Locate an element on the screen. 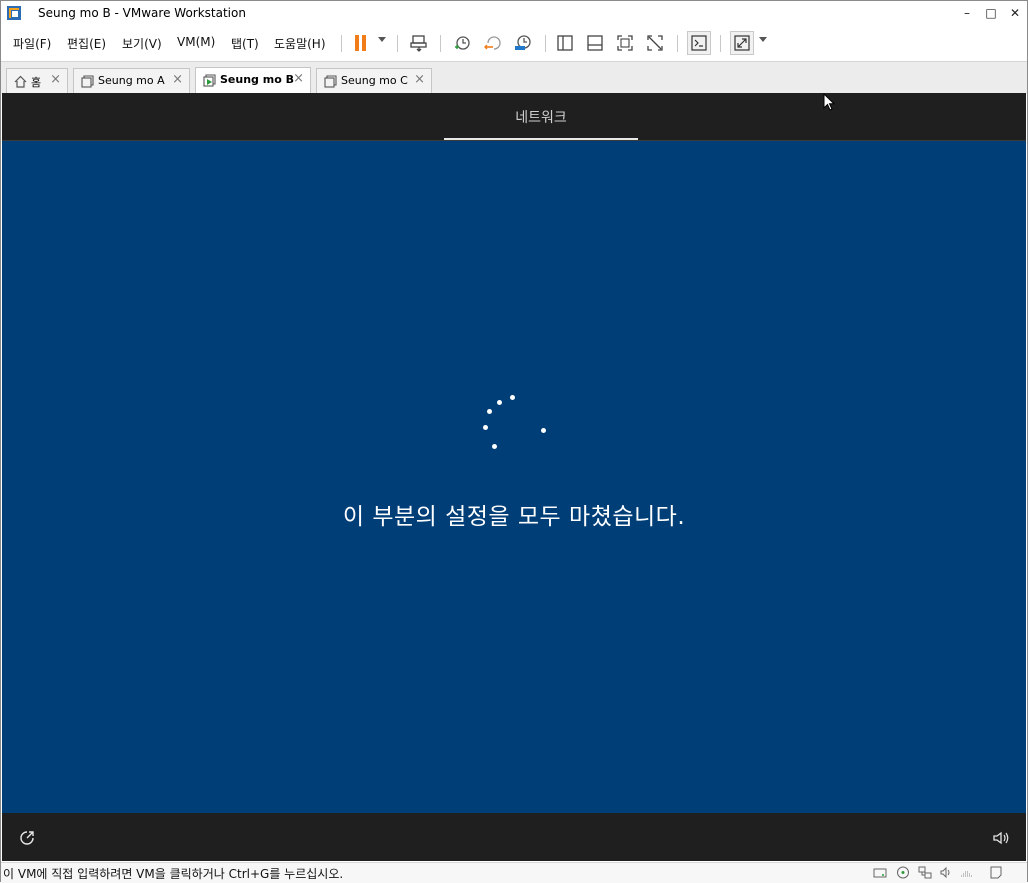 The image size is (1028, 883). tab-seung-mo-b: Seung mo B × is located at coordinates (253, 80).